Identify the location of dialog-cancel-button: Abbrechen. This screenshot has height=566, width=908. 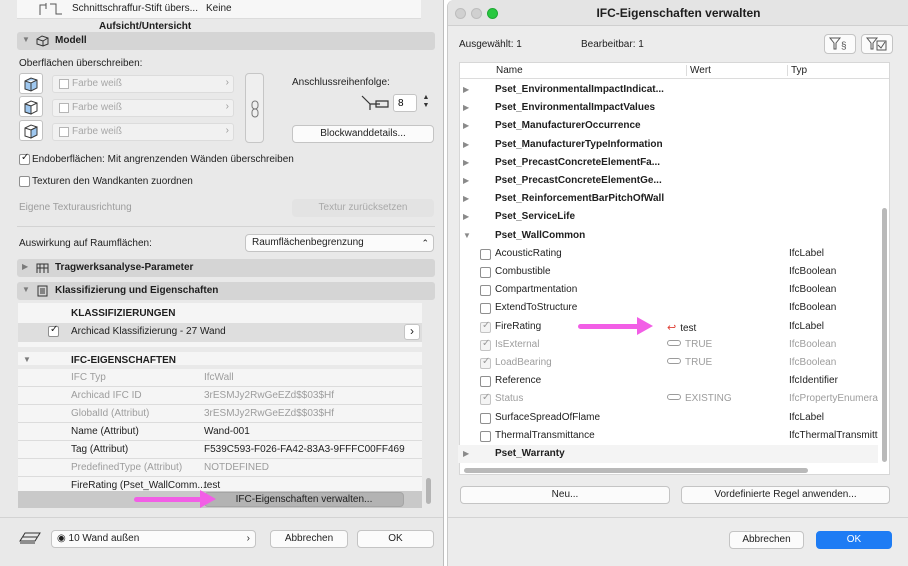
(766, 540).